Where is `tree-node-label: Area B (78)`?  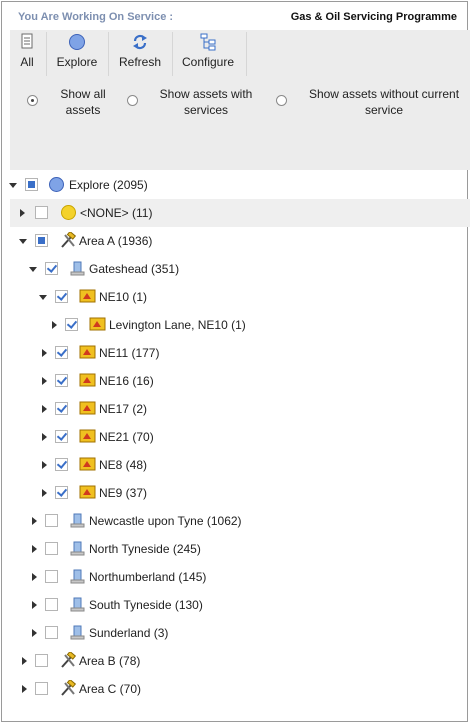 tree-node-label: Area B (78) is located at coordinates (110, 661).